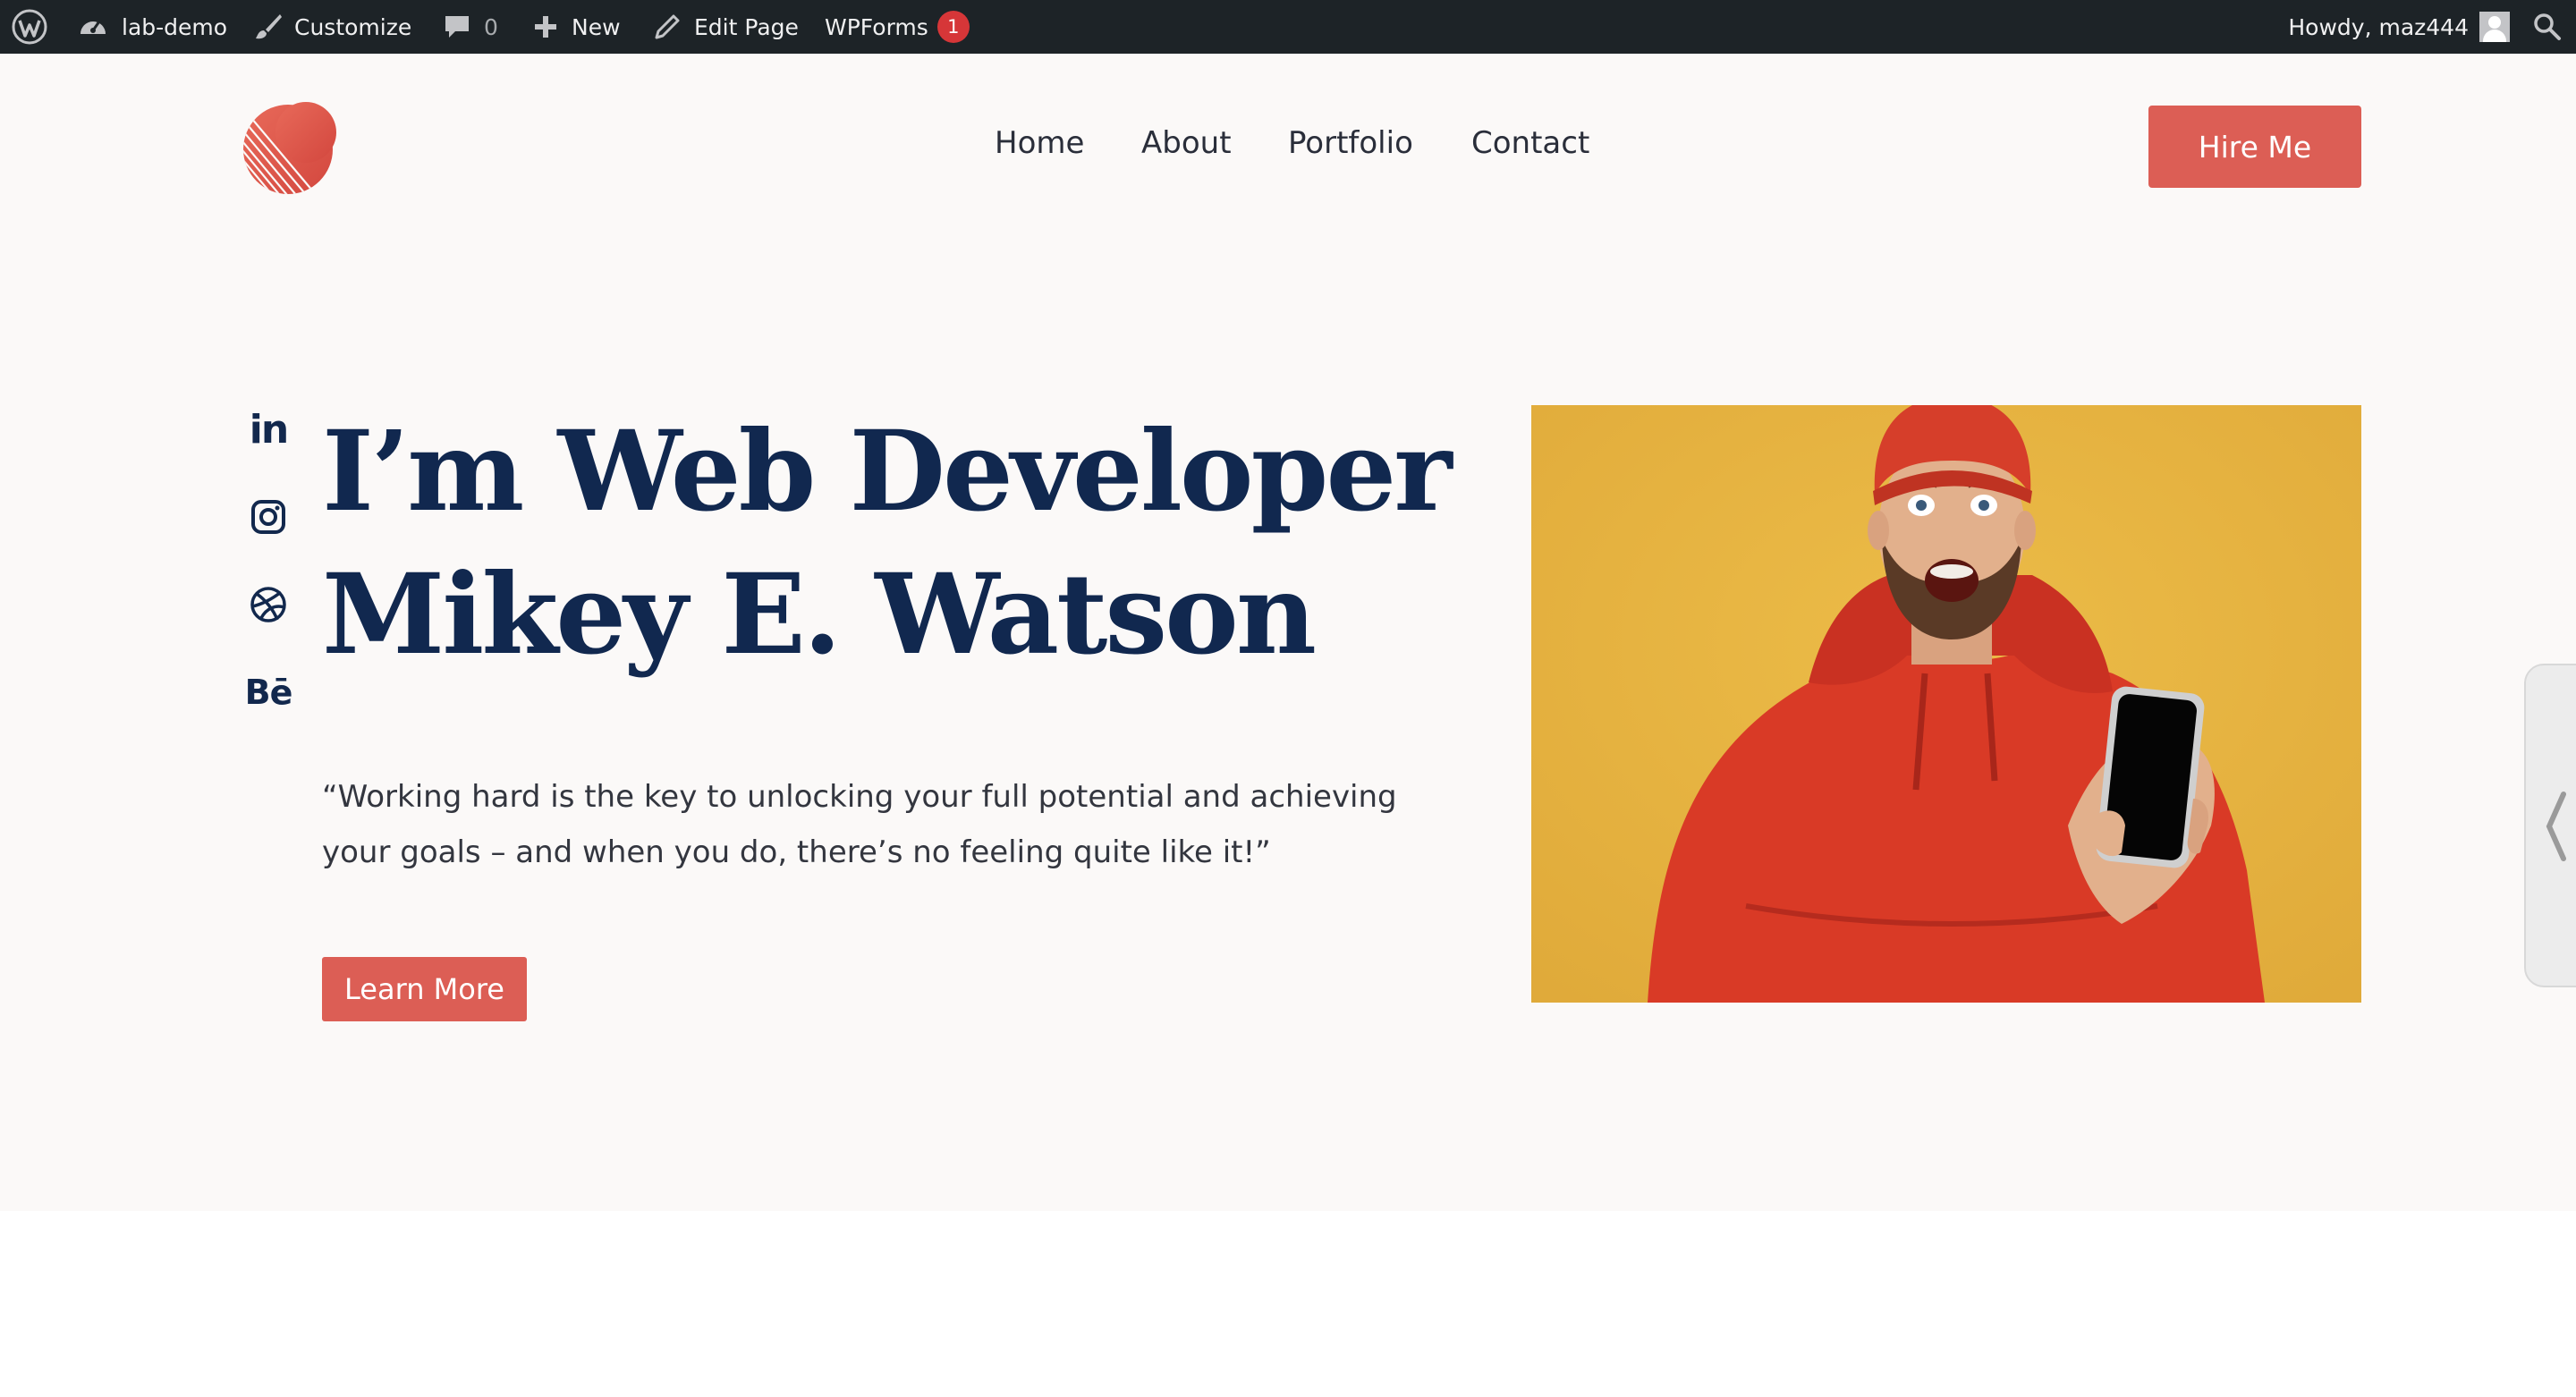 This screenshot has height=1397, width=2576. Describe the element at coordinates (1946, 704) in the screenshot. I see `hero-photo` at that location.